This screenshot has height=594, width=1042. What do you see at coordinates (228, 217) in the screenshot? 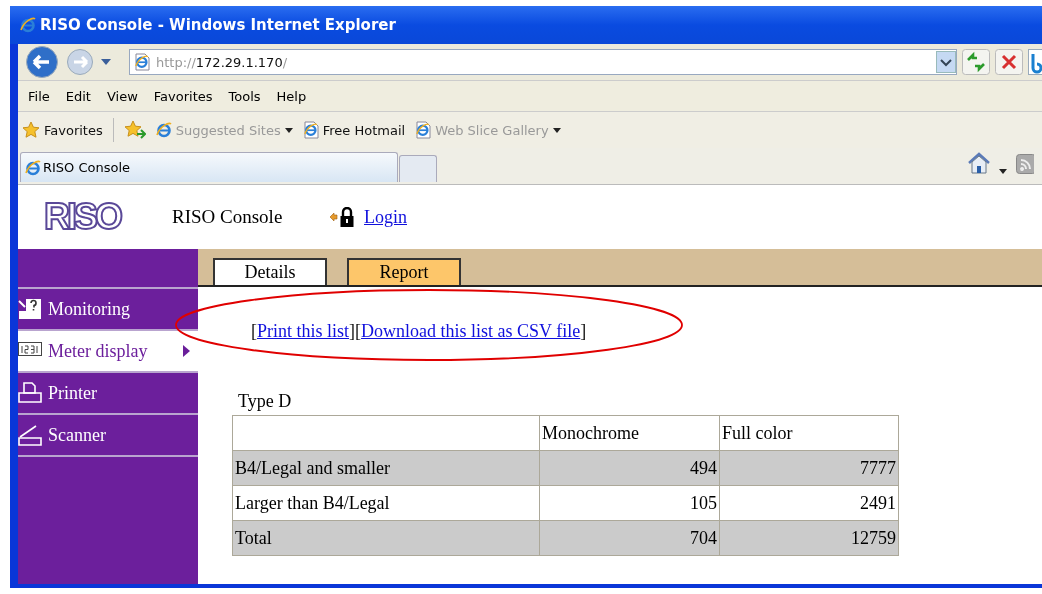
I see `site-title: RISO Console` at bounding box center [228, 217].